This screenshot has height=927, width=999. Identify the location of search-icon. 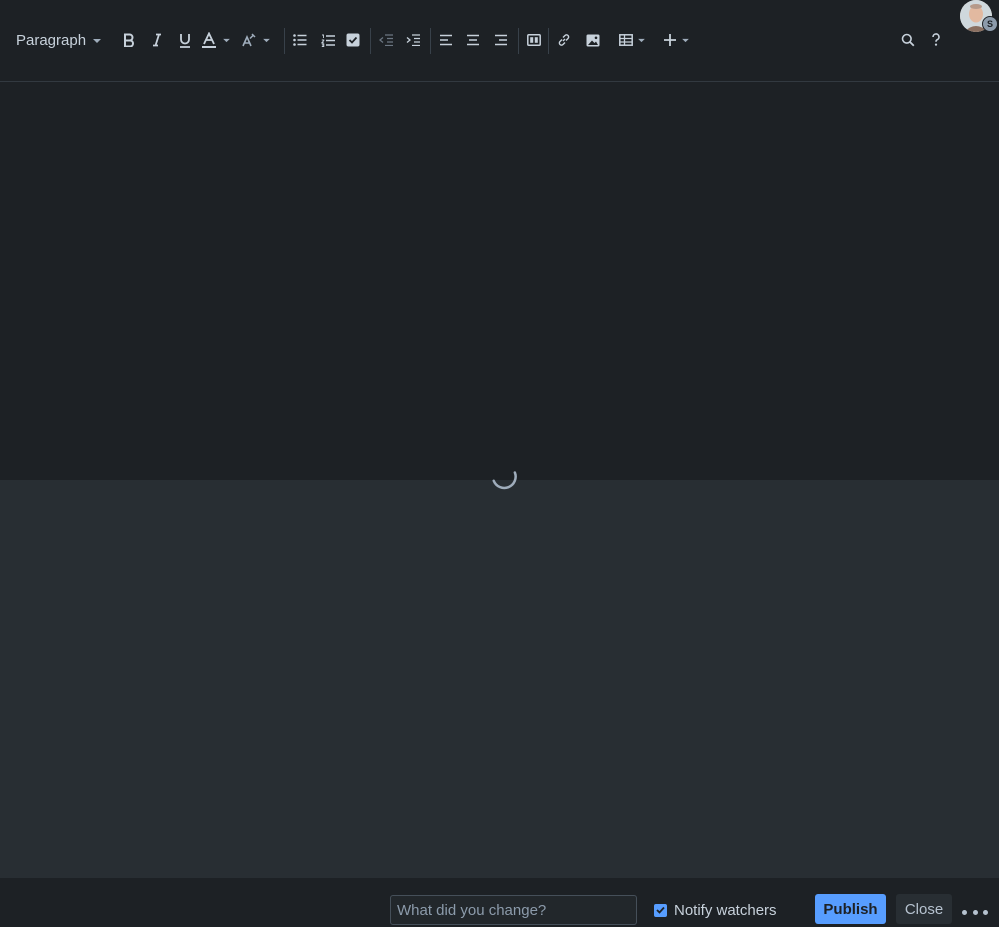
(908, 40).